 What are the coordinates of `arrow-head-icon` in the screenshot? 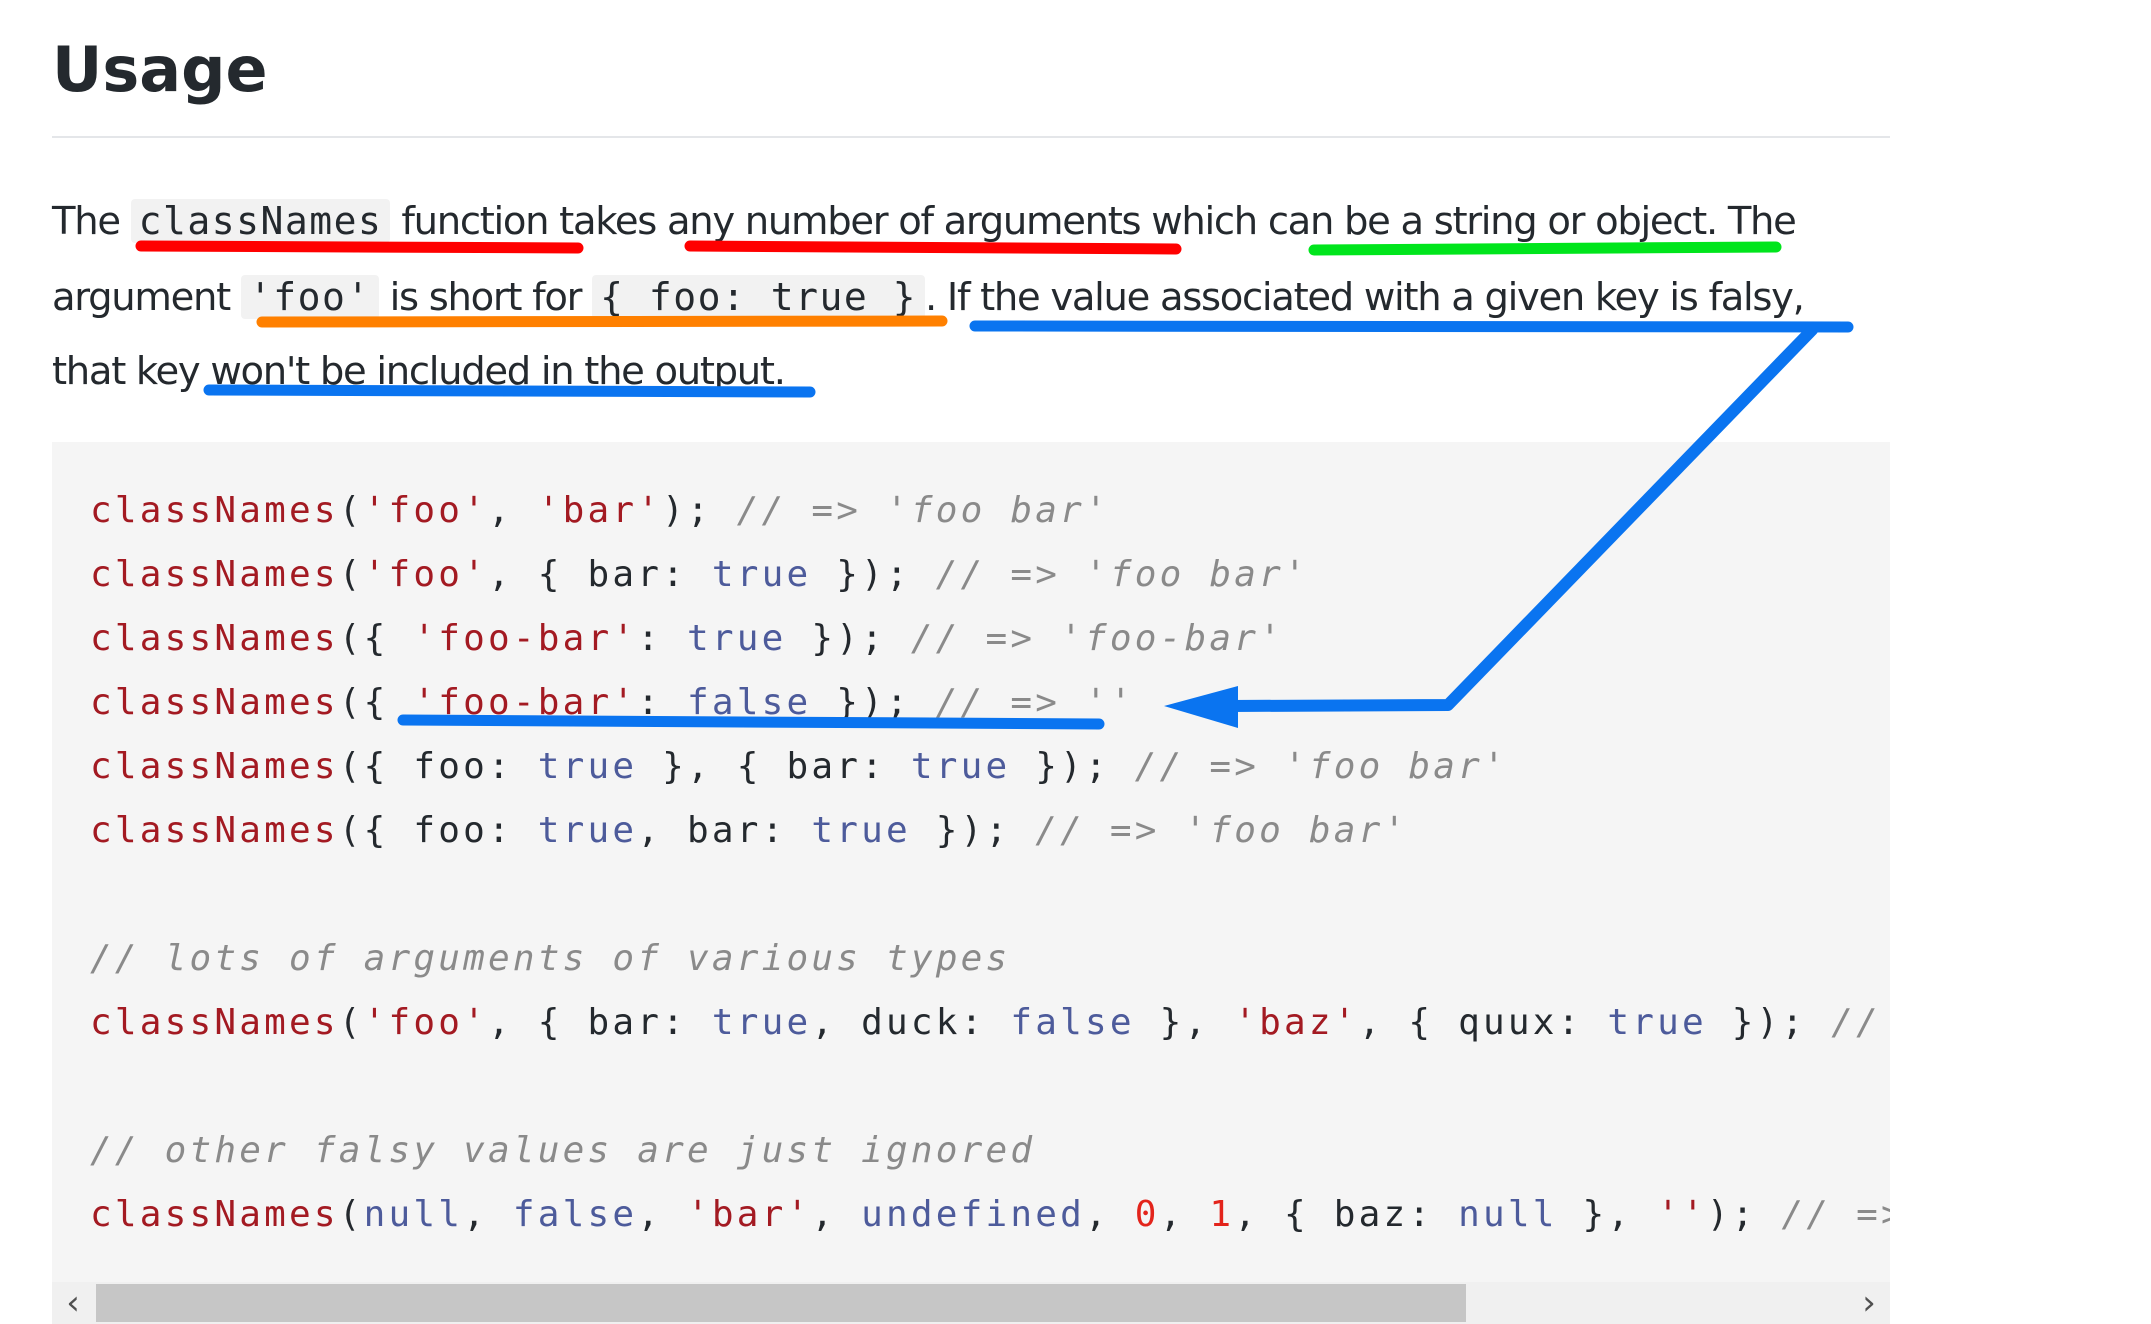 It's located at (1201, 707).